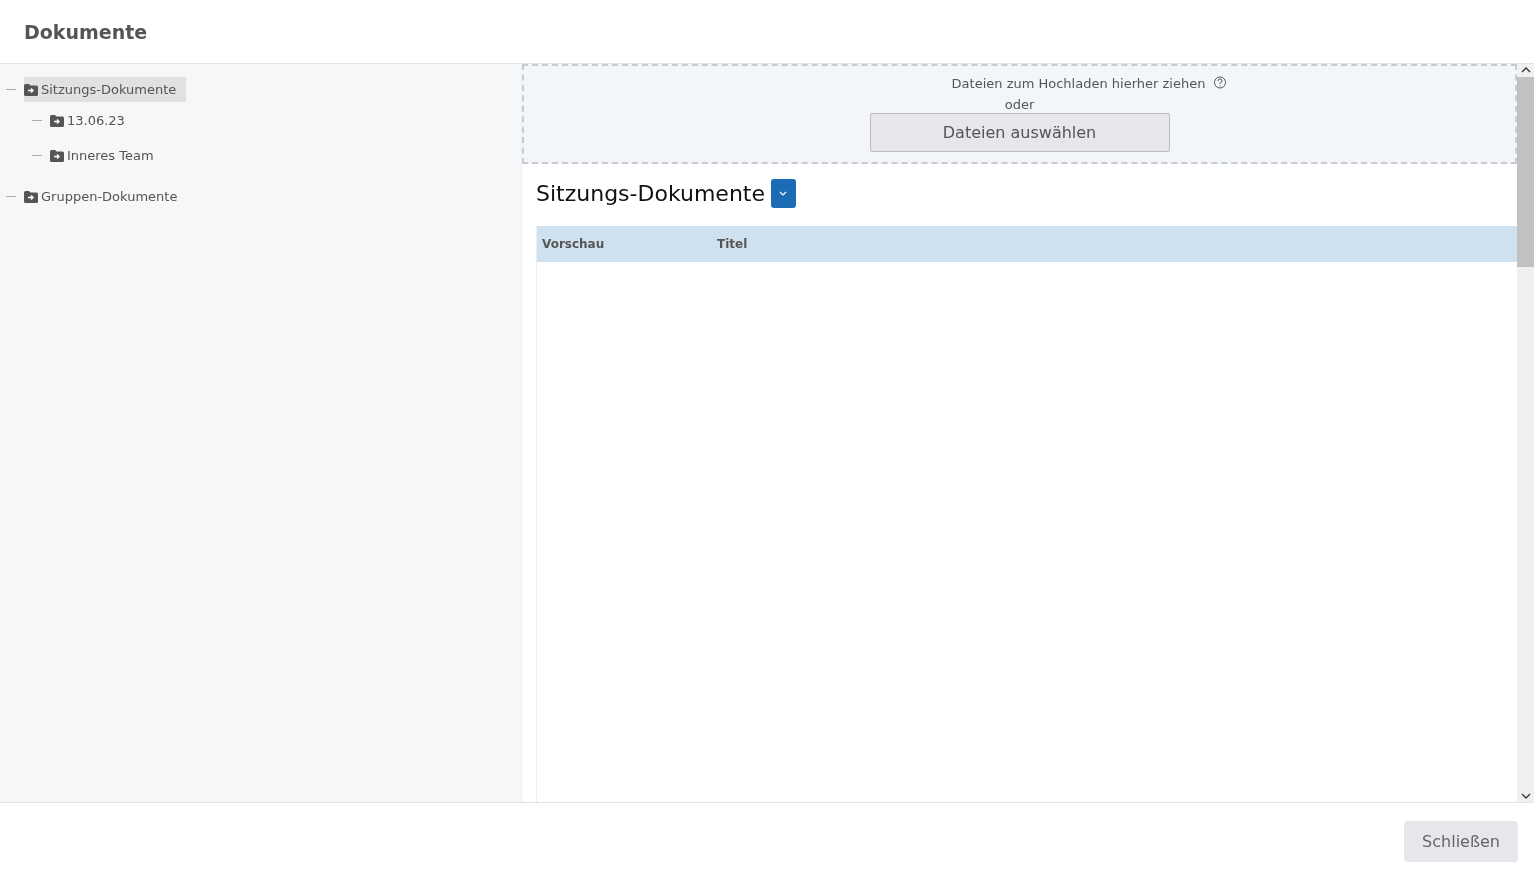 This screenshot has height=879, width=1534. What do you see at coordinates (1461, 841) in the screenshot?
I see `close-button: Schließen` at bounding box center [1461, 841].